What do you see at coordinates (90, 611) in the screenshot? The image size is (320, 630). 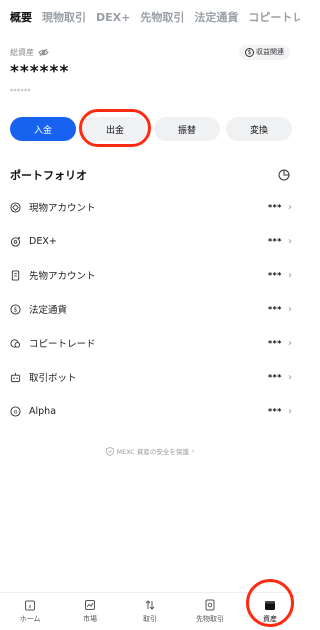 I see `nav-market: 市場` at bounding box center [90, 611].